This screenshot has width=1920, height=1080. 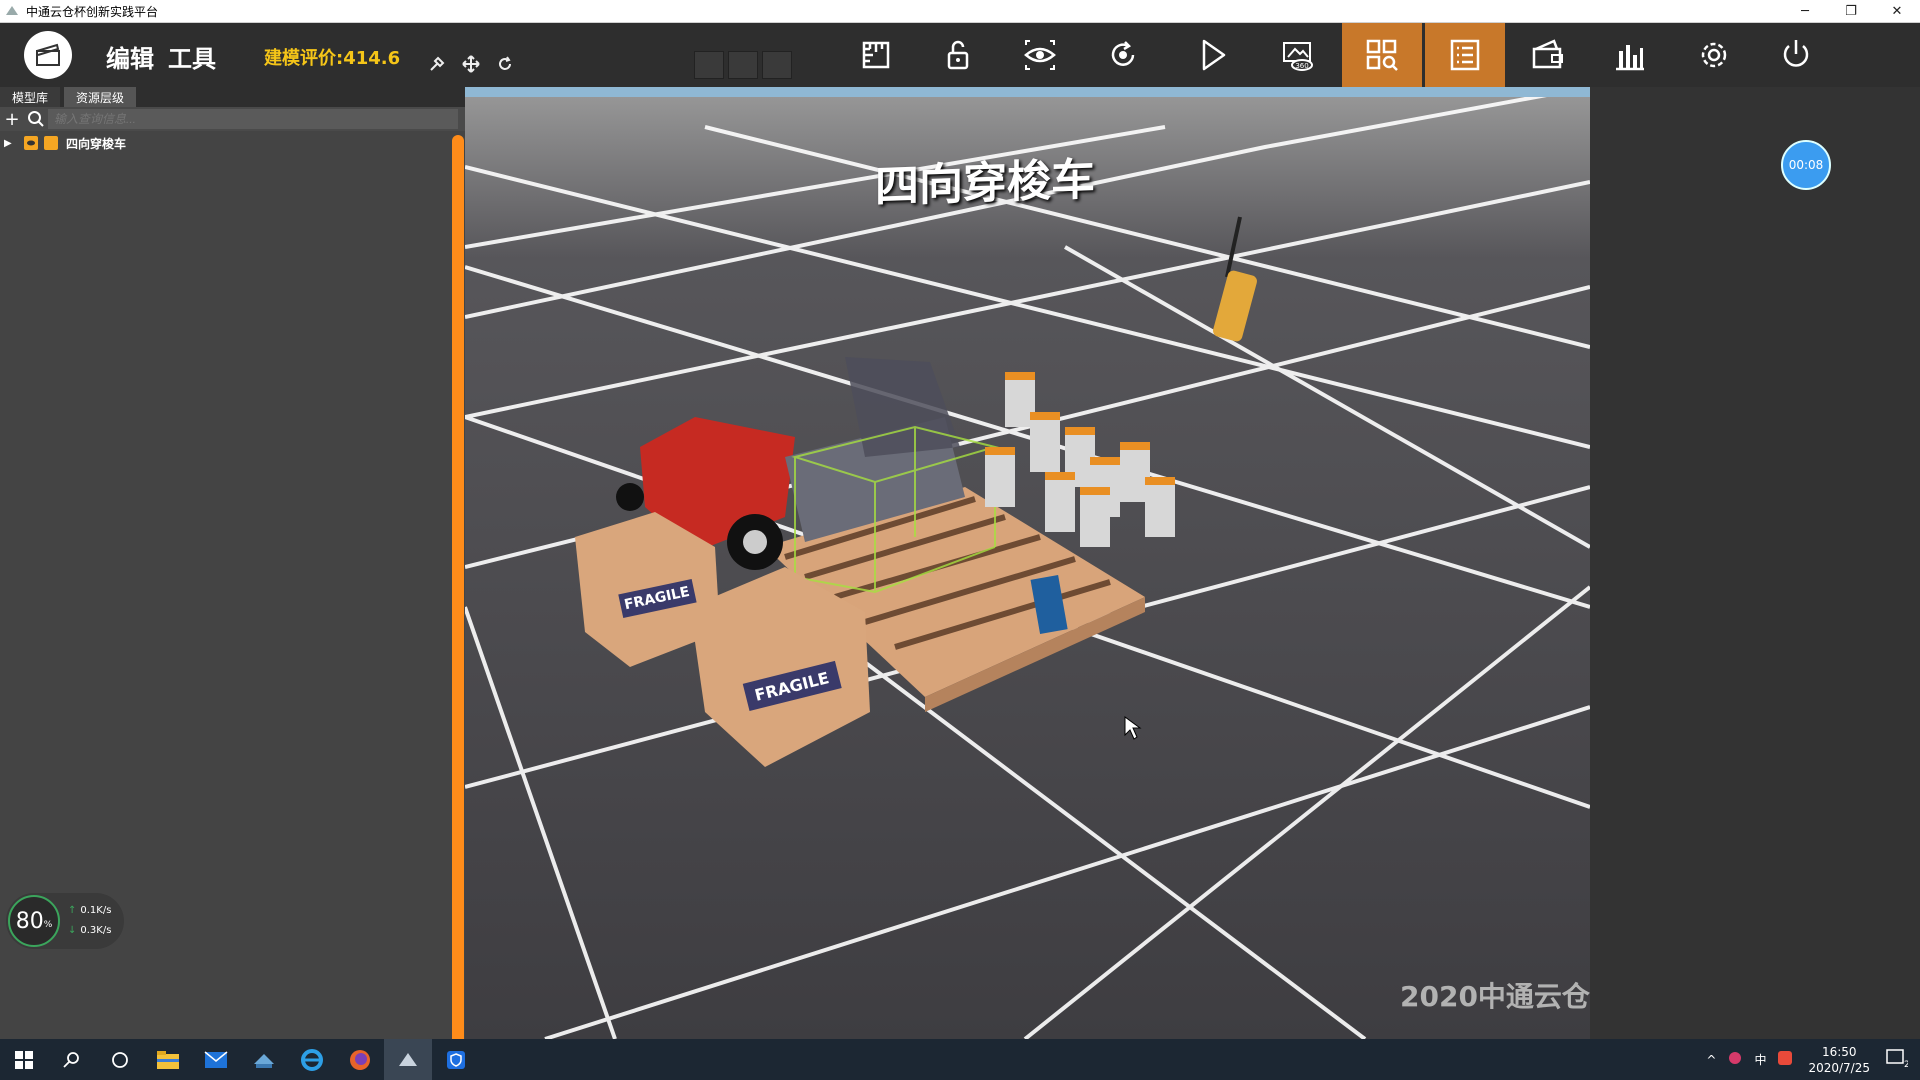 What do you see at coordinates (456, 1059) in the screenshot?
I see `shield-icon` at bounding box center [456, 1059].